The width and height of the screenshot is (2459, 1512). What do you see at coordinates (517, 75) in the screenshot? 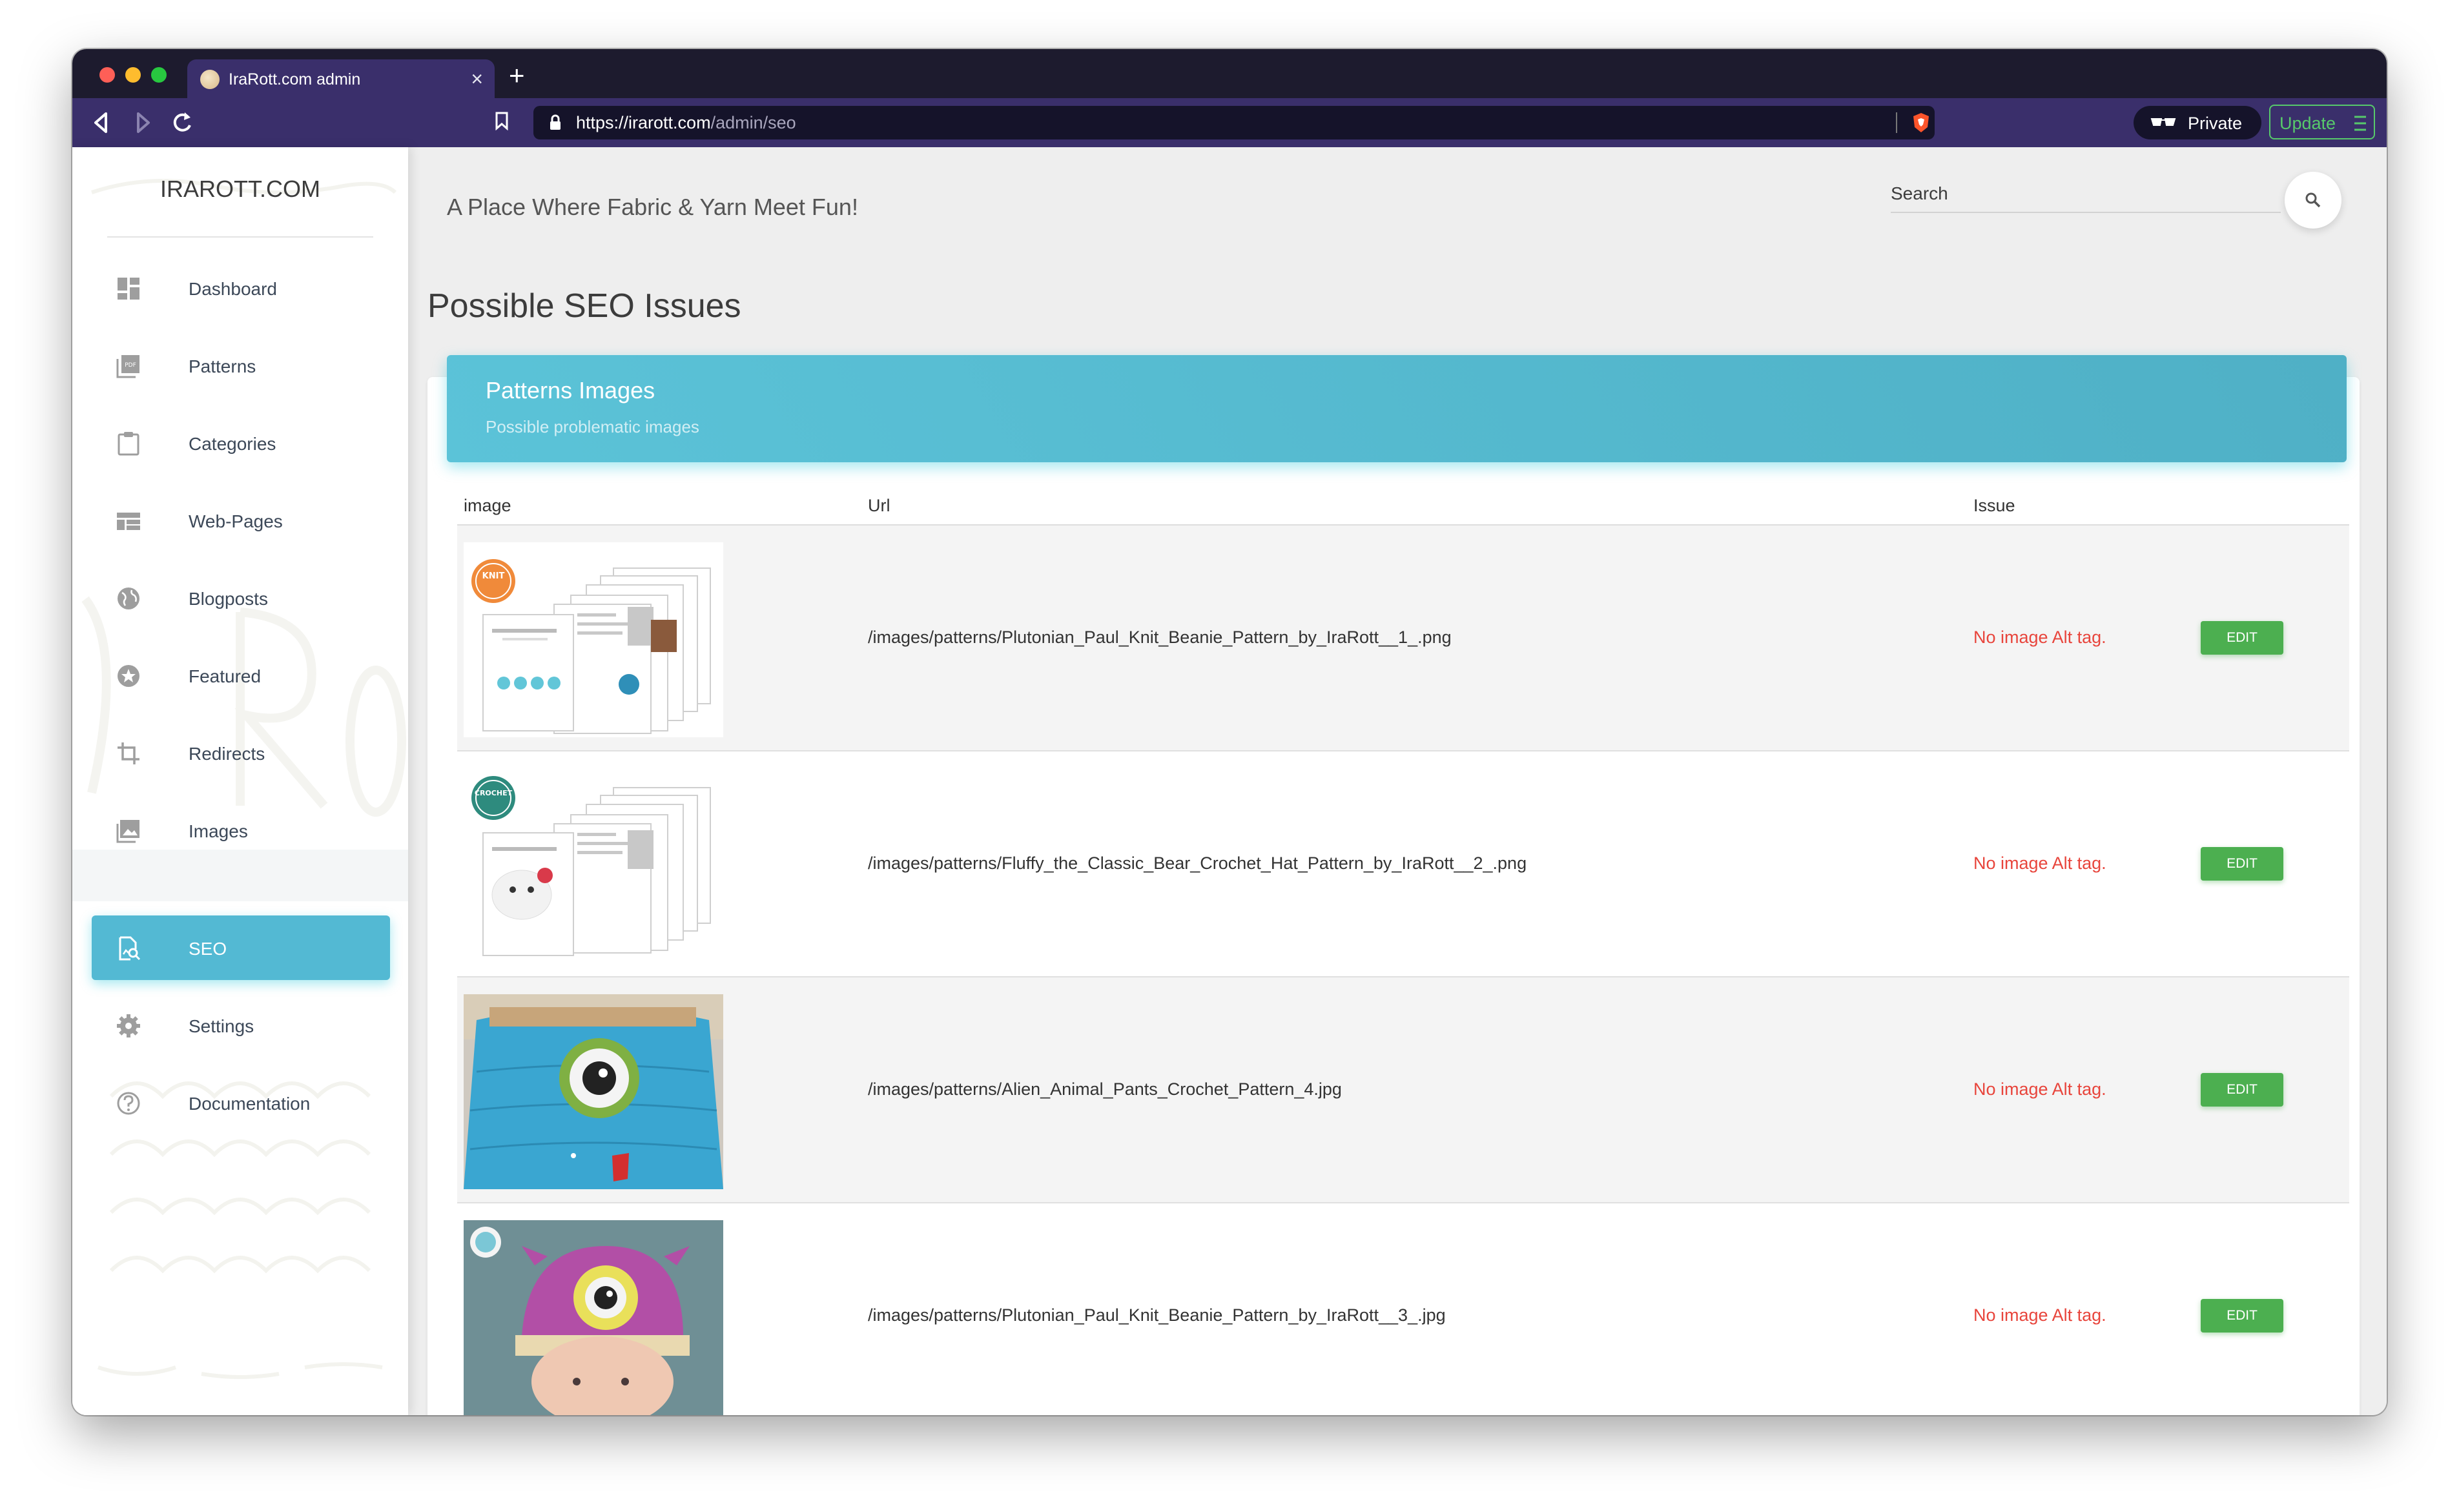
I see `new-tab-button: +` at bounding box center [517, 75].